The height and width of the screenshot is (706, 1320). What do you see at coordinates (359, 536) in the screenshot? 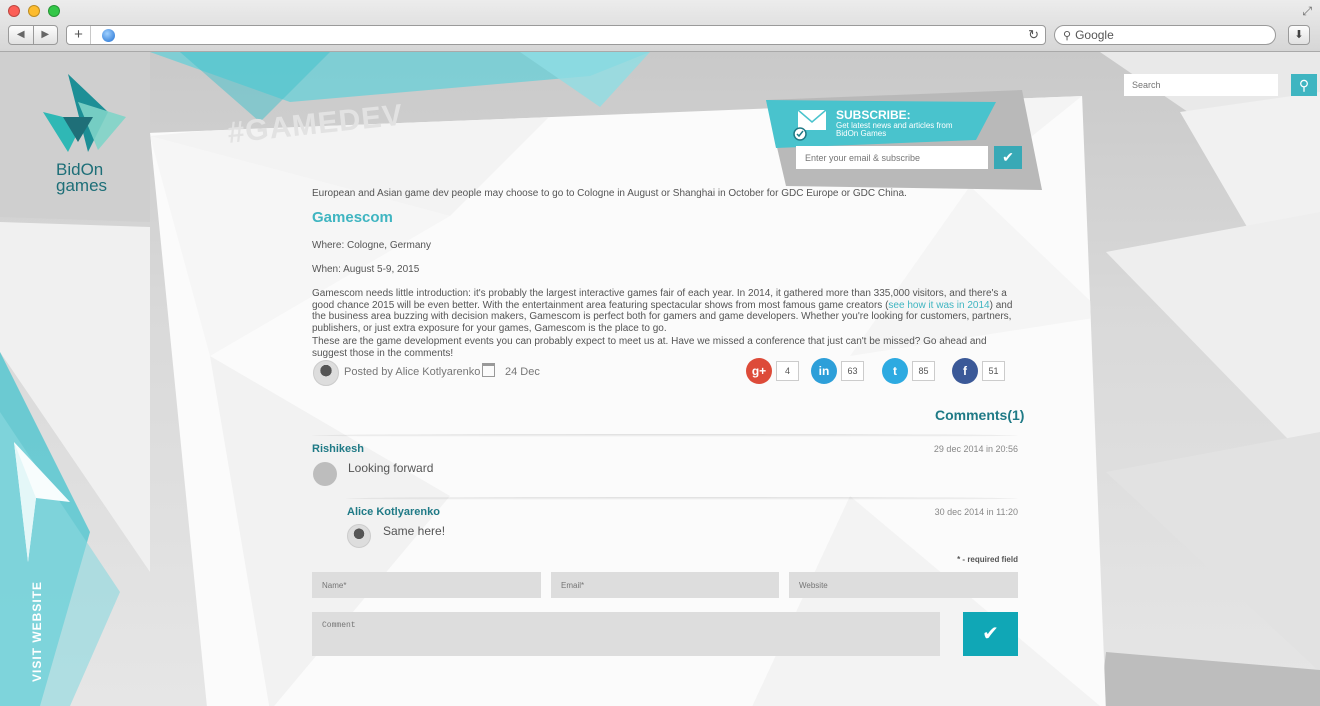
I see `reply-avatar` at bounding box center [359, 536].